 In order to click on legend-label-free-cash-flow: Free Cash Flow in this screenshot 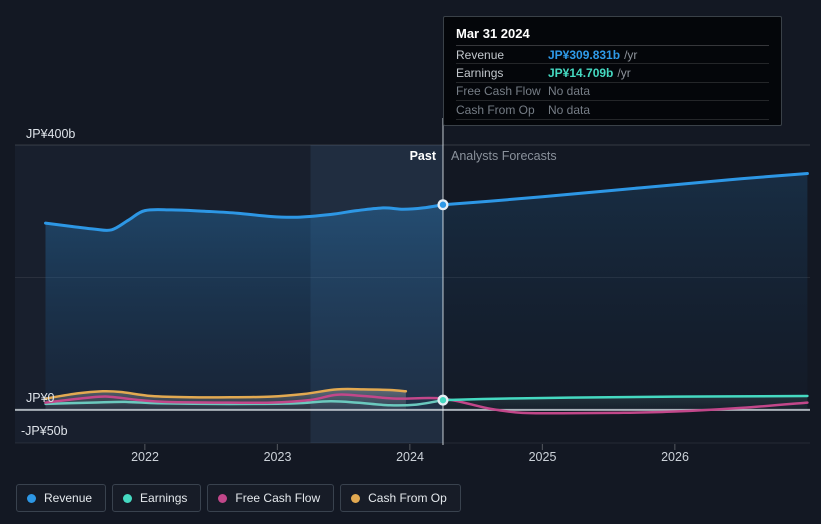, I will do `click(278, 498)`.